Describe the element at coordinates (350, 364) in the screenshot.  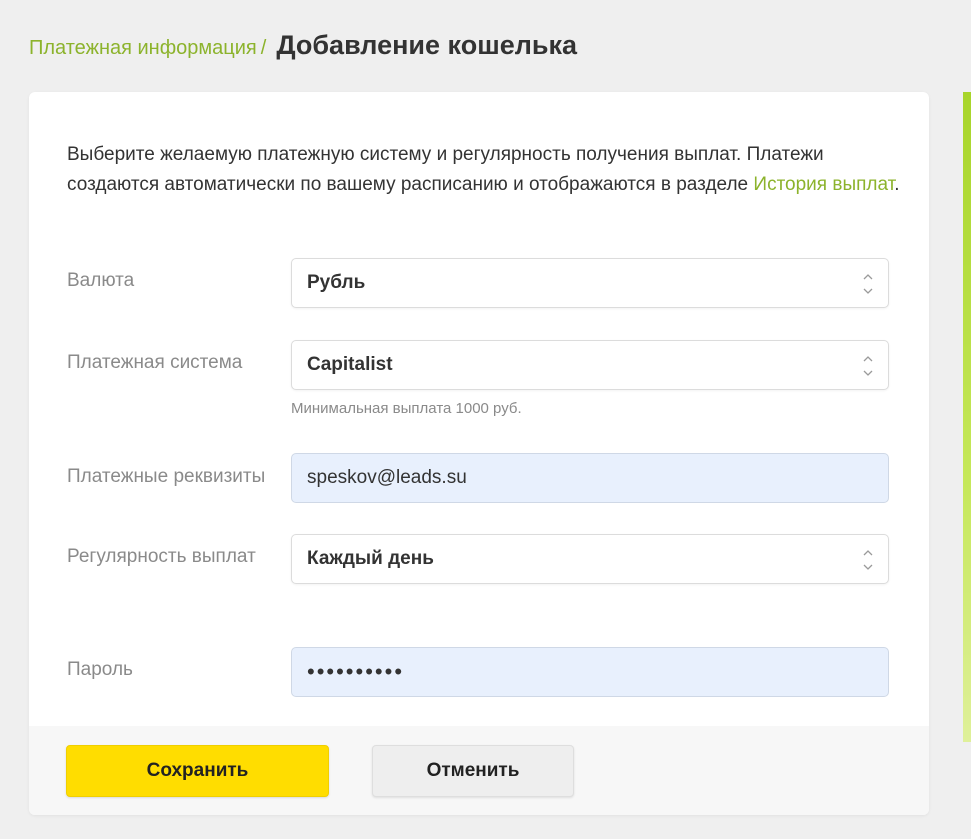
I see `payment-system-value: Capitalist` at that location.